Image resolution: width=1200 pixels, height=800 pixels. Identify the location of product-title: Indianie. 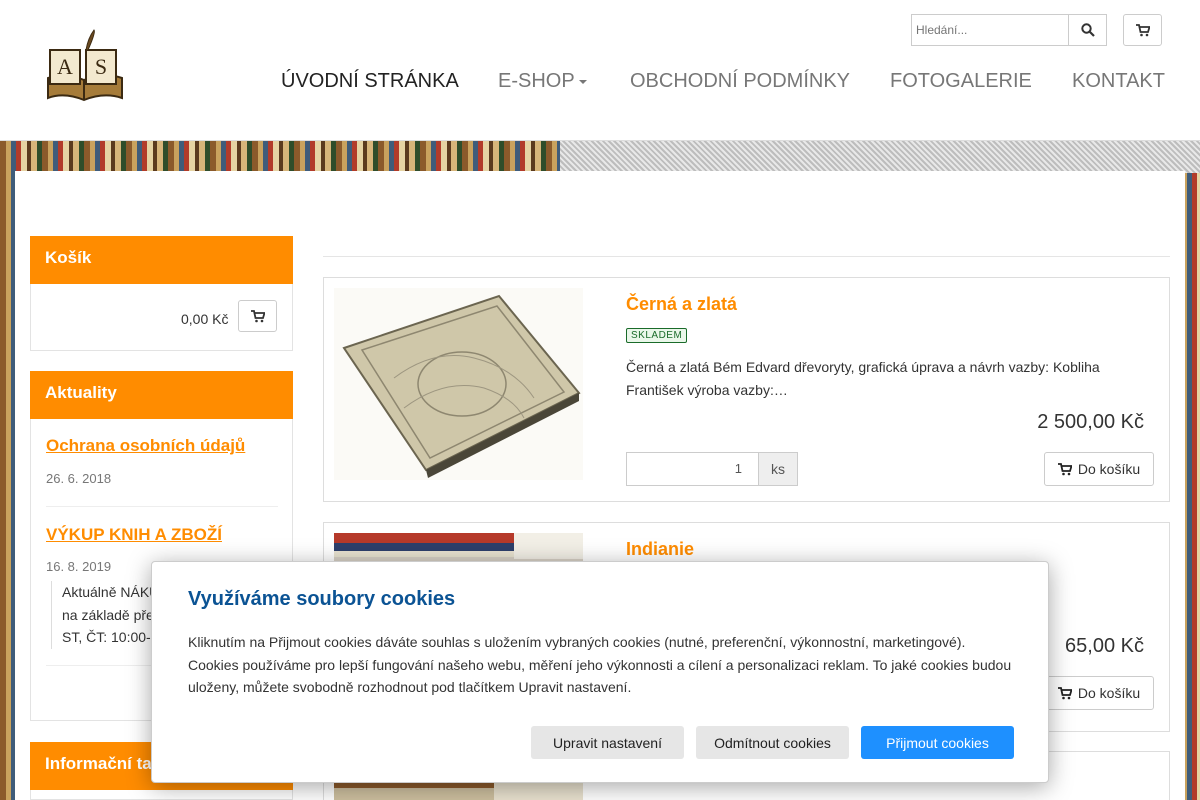
(660, 549).